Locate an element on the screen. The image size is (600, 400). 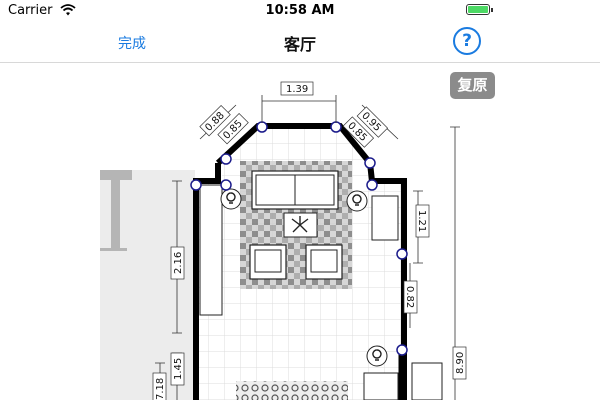
clock: 10:58 AM is located at coordinates (300, 10).